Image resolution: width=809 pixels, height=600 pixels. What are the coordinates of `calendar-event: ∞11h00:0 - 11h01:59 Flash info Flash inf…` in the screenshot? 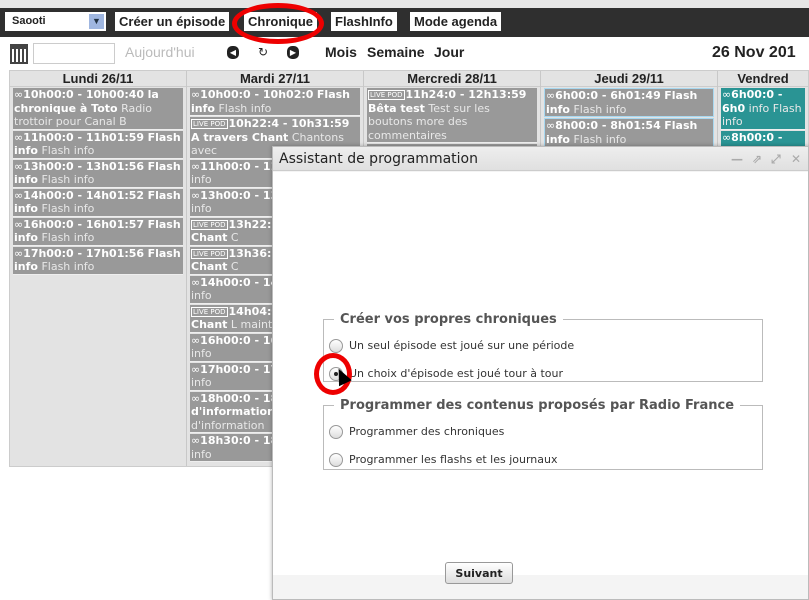 It's located at (98, 144).